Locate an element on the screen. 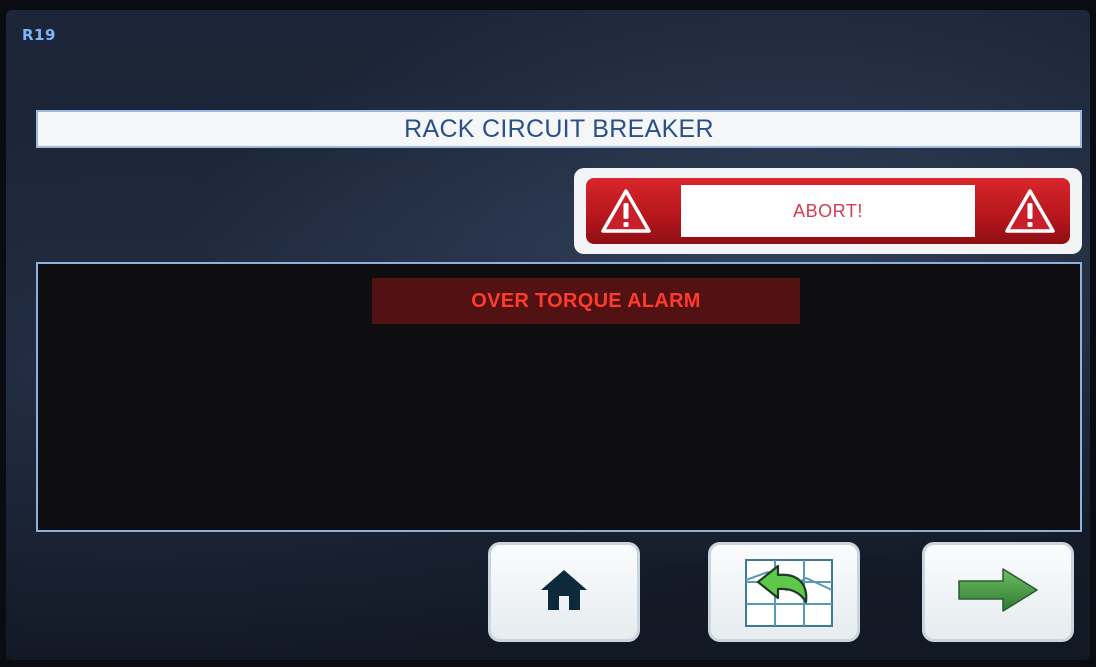 Image resolution: width=1096 pixels, height=667 pixels. abort-label: ABORT! is located at coordinates (828, 210).